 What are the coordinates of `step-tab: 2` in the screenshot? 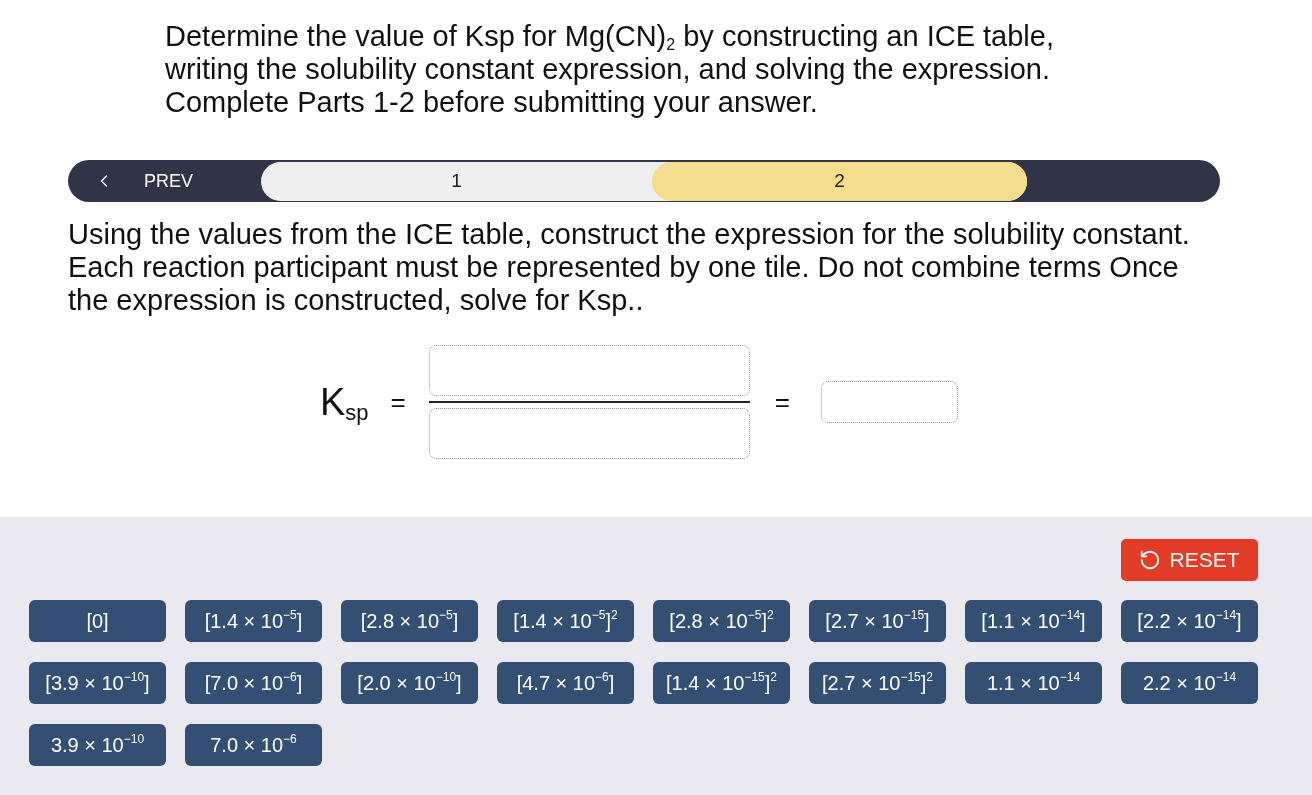 It's located at (839, 181).